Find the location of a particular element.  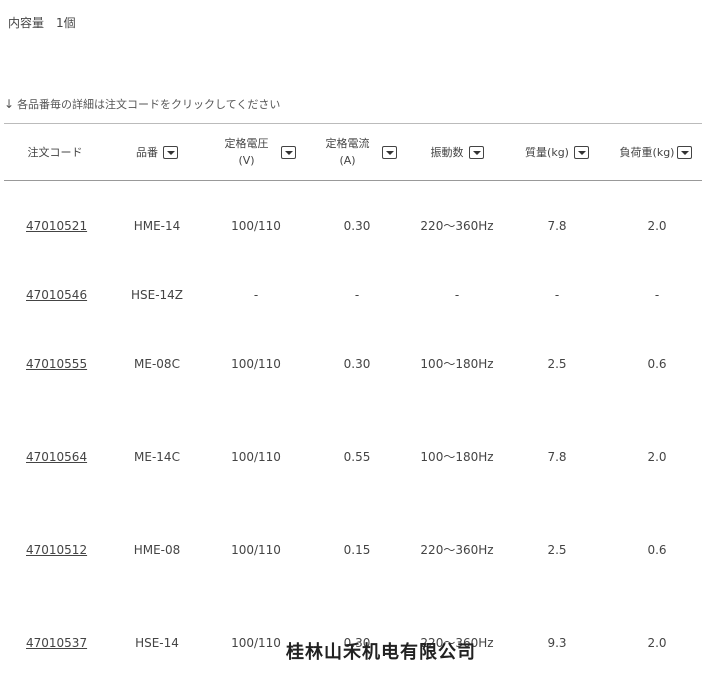

column-header-frequency: 振動数 is located at coordinates (457, 152).